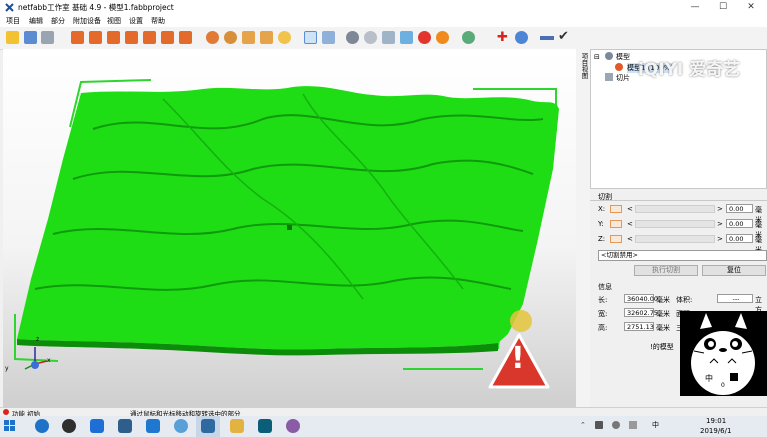 The width and height of the screenshot is (767, 437). I want to click on project-view-tab: 项目视图, so click(583, 228).